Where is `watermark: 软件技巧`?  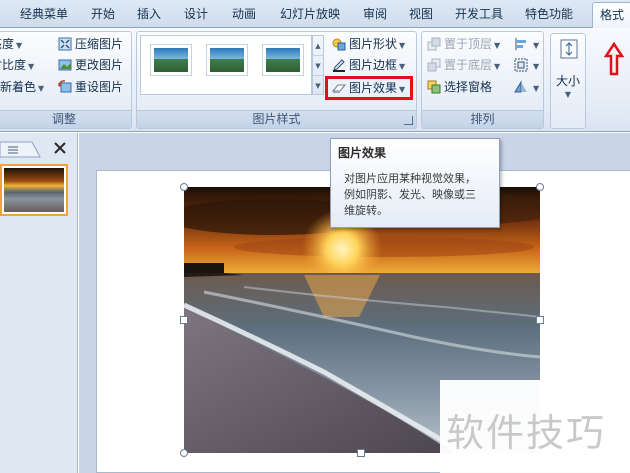 watermark: 软件技巧 is located at coordinates (535, 426).